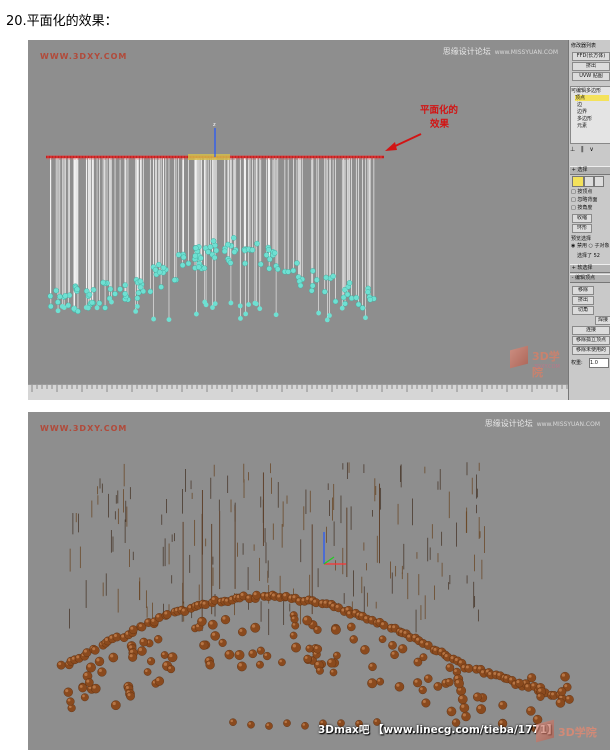 The height and width of the screenshot is (750, 610). Describe the element at coordinates (215, 222) in the screenshot. I see `vertex-projection-scene: z` at that location.